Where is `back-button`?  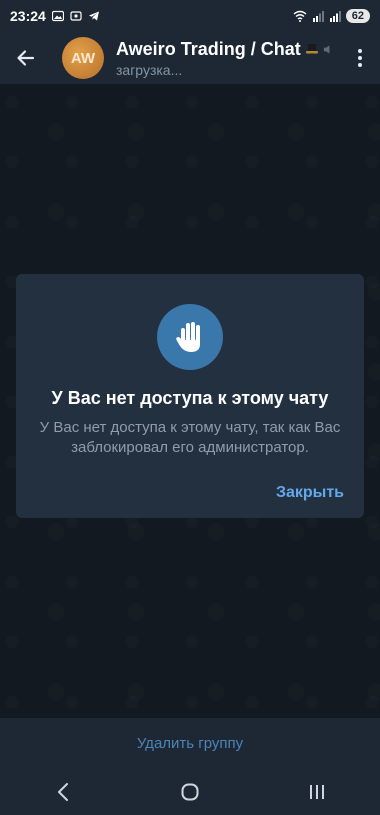
back-button is located at coordinates (26, 58).